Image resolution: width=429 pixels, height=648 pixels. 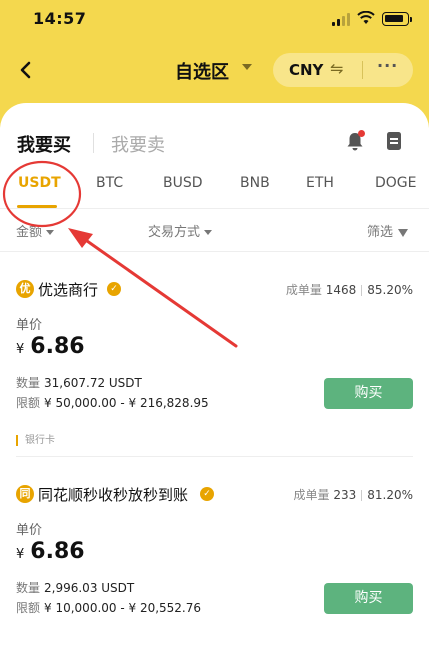 What do you see at coordinates (174, 232) in the screenshot?
I see `payment-filter-label: 交易方式` at bounding box center [174, 232].